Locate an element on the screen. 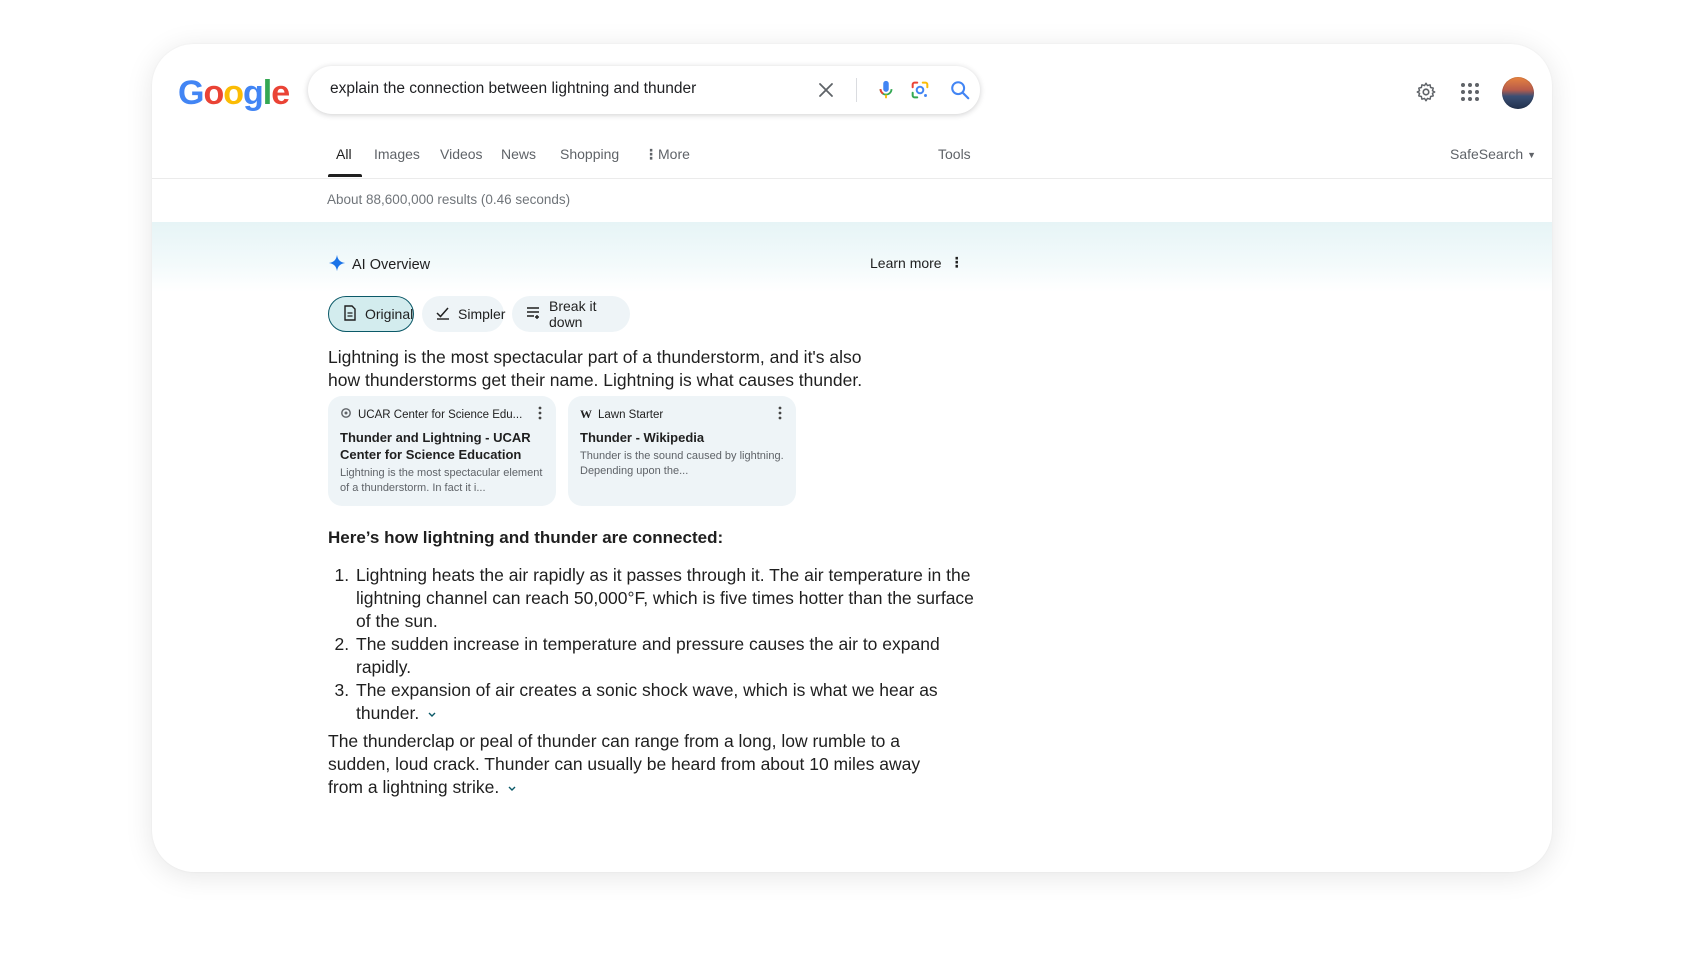 Image resolution: width=1706 pixels, height=960 pixels. ai-overview-label: AI Overview is located at coordinates (391, 265).